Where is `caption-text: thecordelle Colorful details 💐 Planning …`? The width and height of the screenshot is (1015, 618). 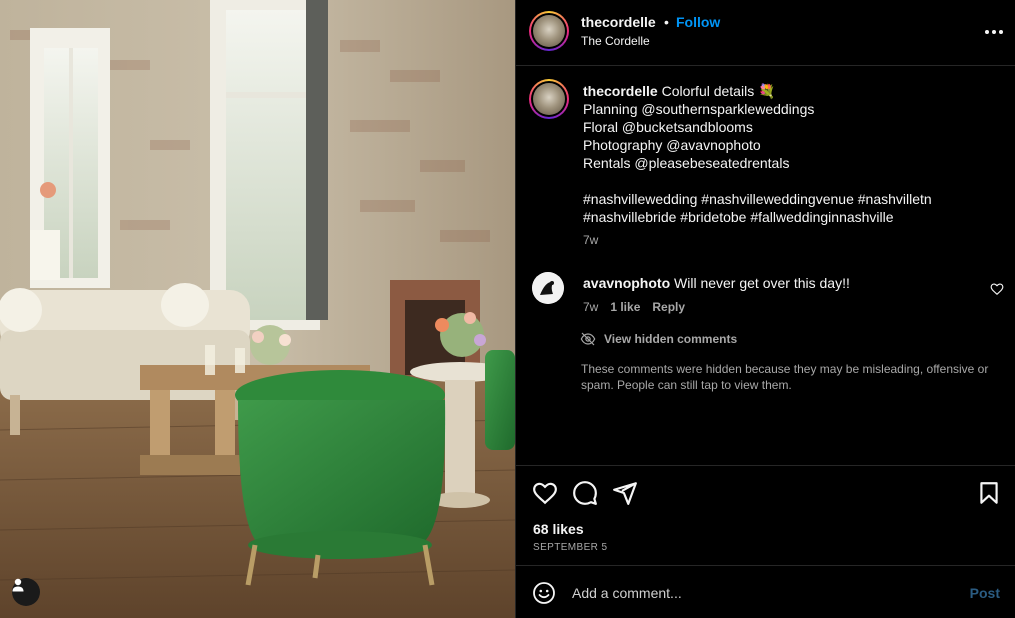 caption-text: thecordelle Colorful details 💐 Planning … is located at coordinates (783, 154).